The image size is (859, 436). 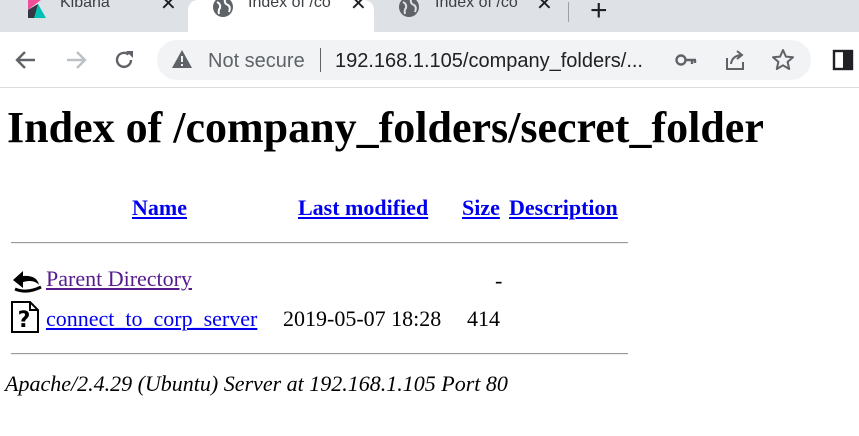 I want to click on warning-icon, so click(x=183, y=60).